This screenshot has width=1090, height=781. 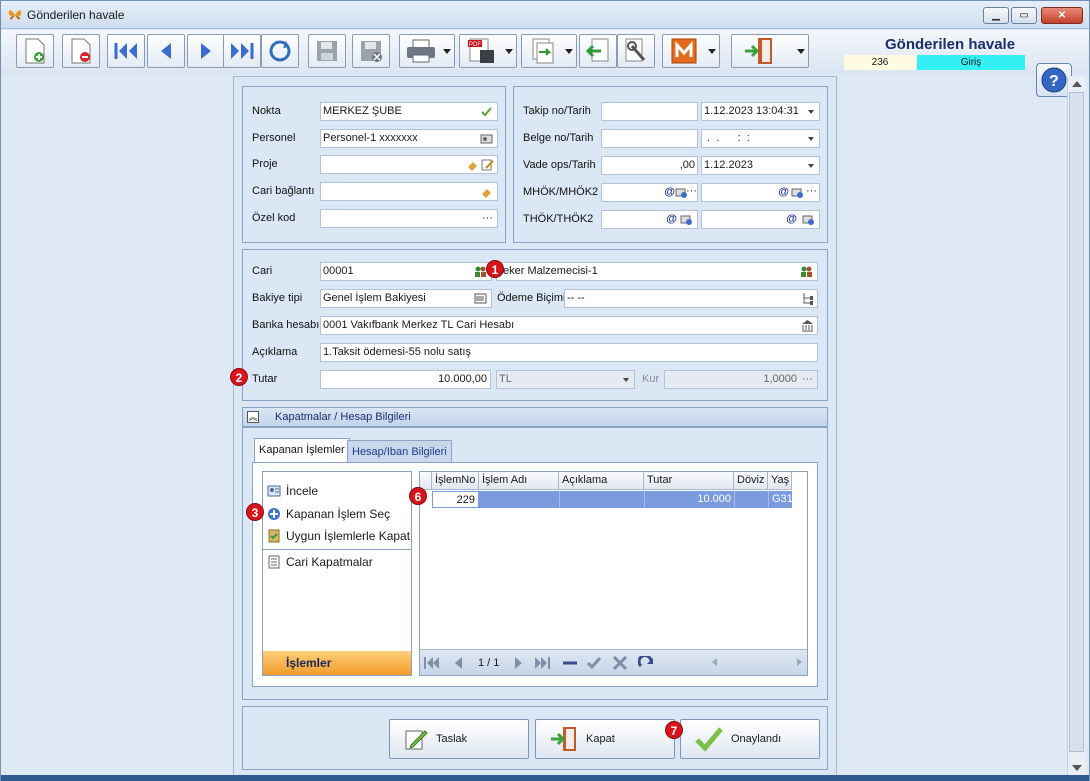 What do you see at coordinates (280, 51) in the screenshot?
I see `refresh-button` at bounding box center [280, 51].